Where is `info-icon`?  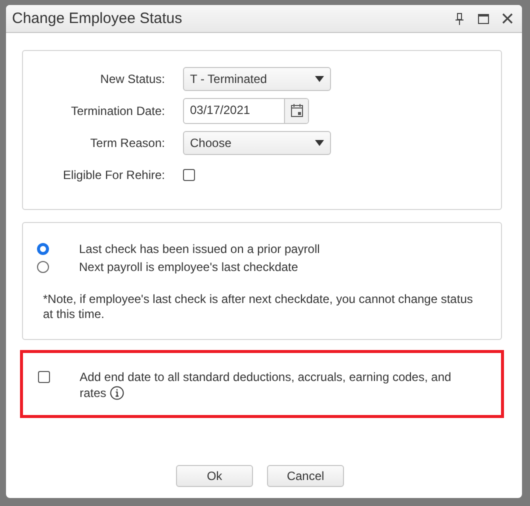
info-icon is located at coordinates (117, 393).